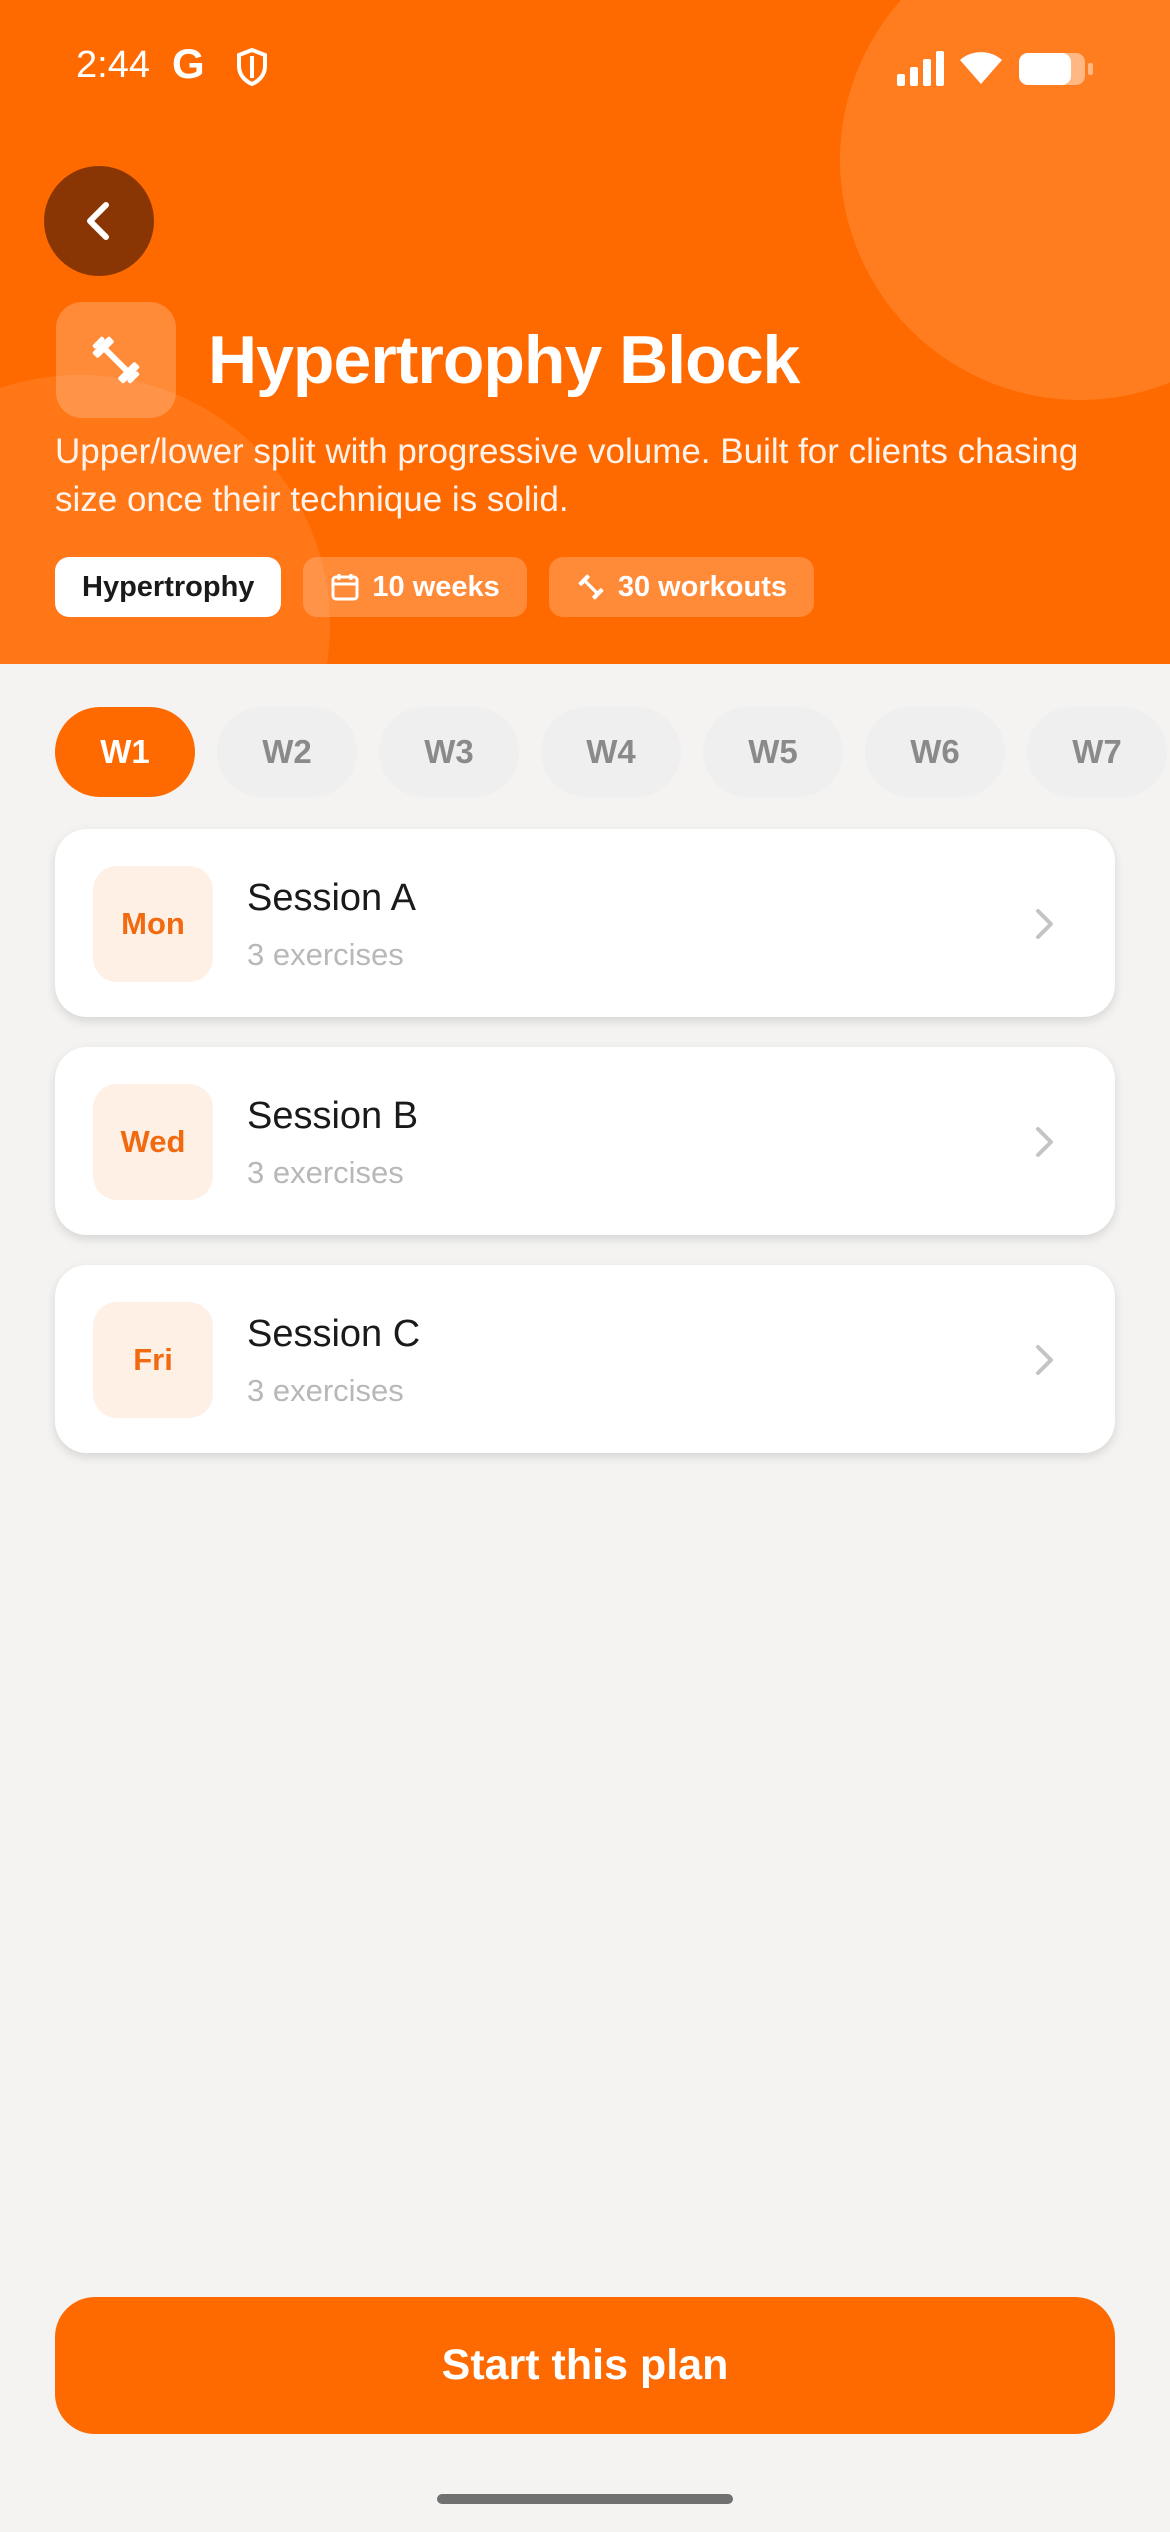 The image size is (1170, 2532). I want to click on session-card: Fri Session C 3 exercises, so click(585, 1359).